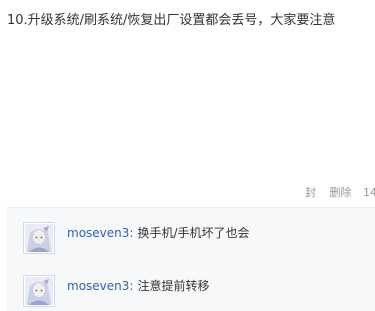  I want to click on comment-text: 换手机/手机坏了也会, so click(193, 233).